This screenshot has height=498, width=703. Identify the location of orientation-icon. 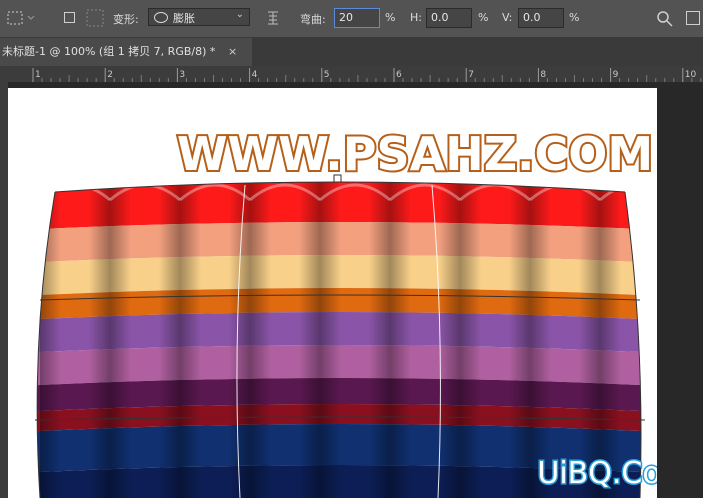
(273, 18).